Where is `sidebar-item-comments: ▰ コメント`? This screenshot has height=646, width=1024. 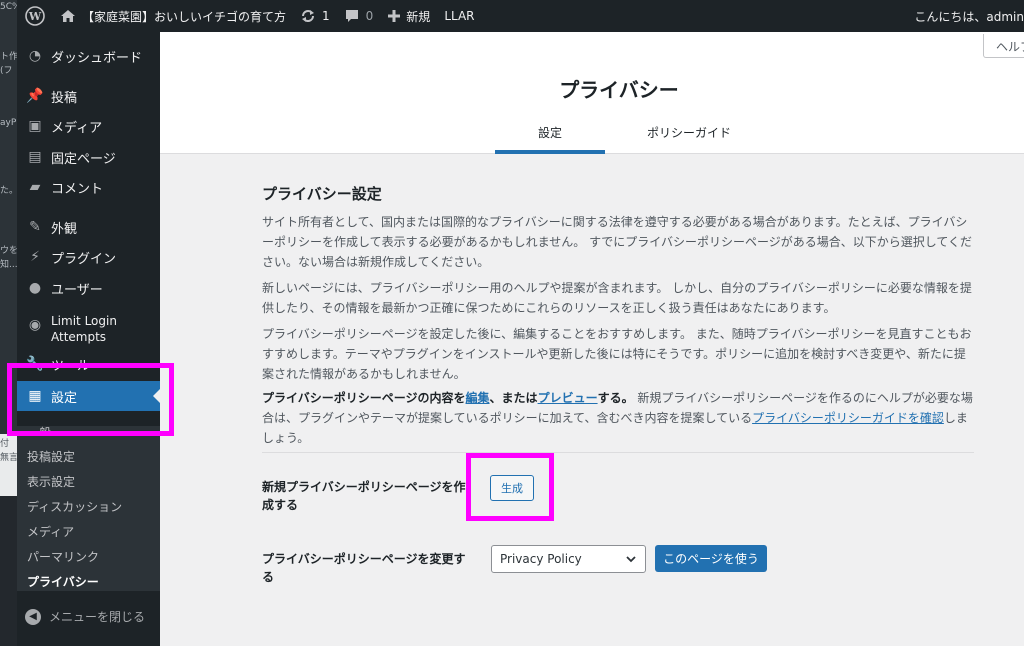
sidebar-item-comments: ▰ コメント is located at coordinates (88, 187).